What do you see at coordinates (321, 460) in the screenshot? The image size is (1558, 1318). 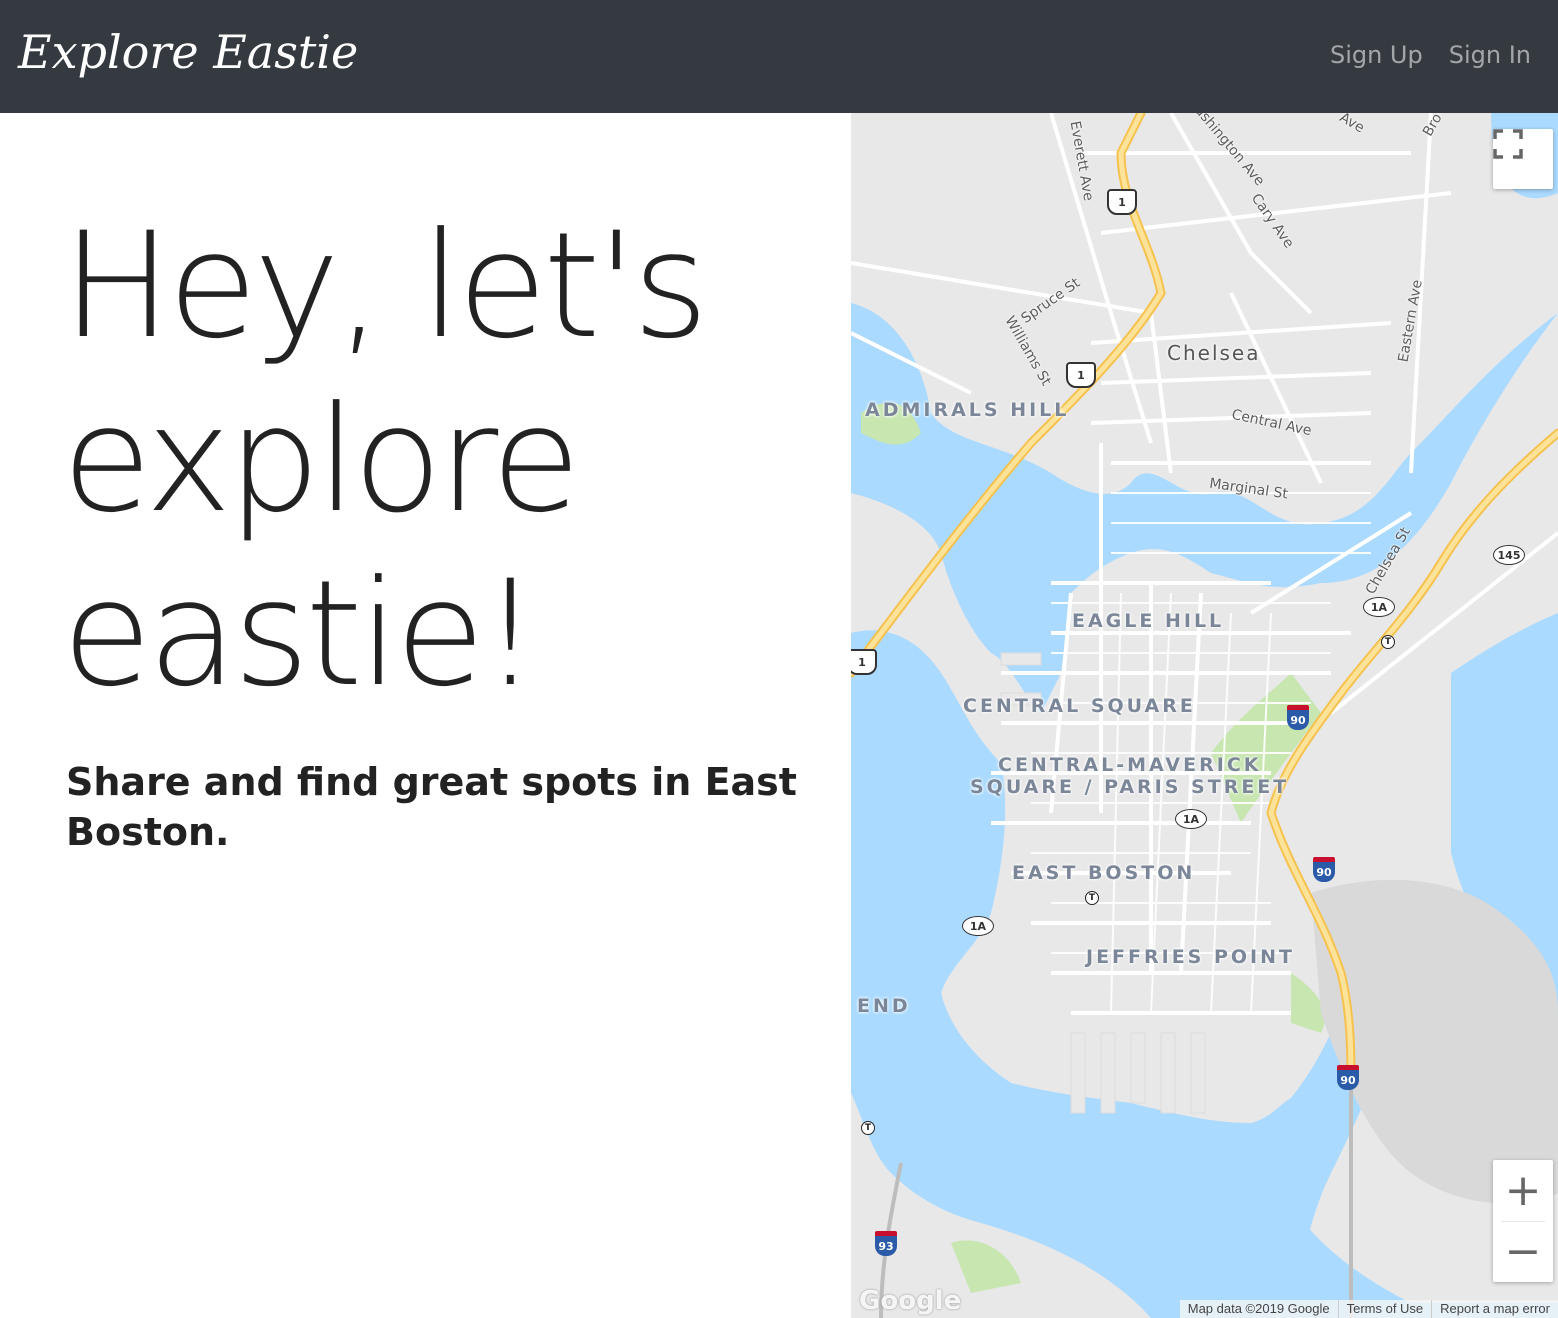 I see `headline-line-2: explore` at bounding box center [321, 460].